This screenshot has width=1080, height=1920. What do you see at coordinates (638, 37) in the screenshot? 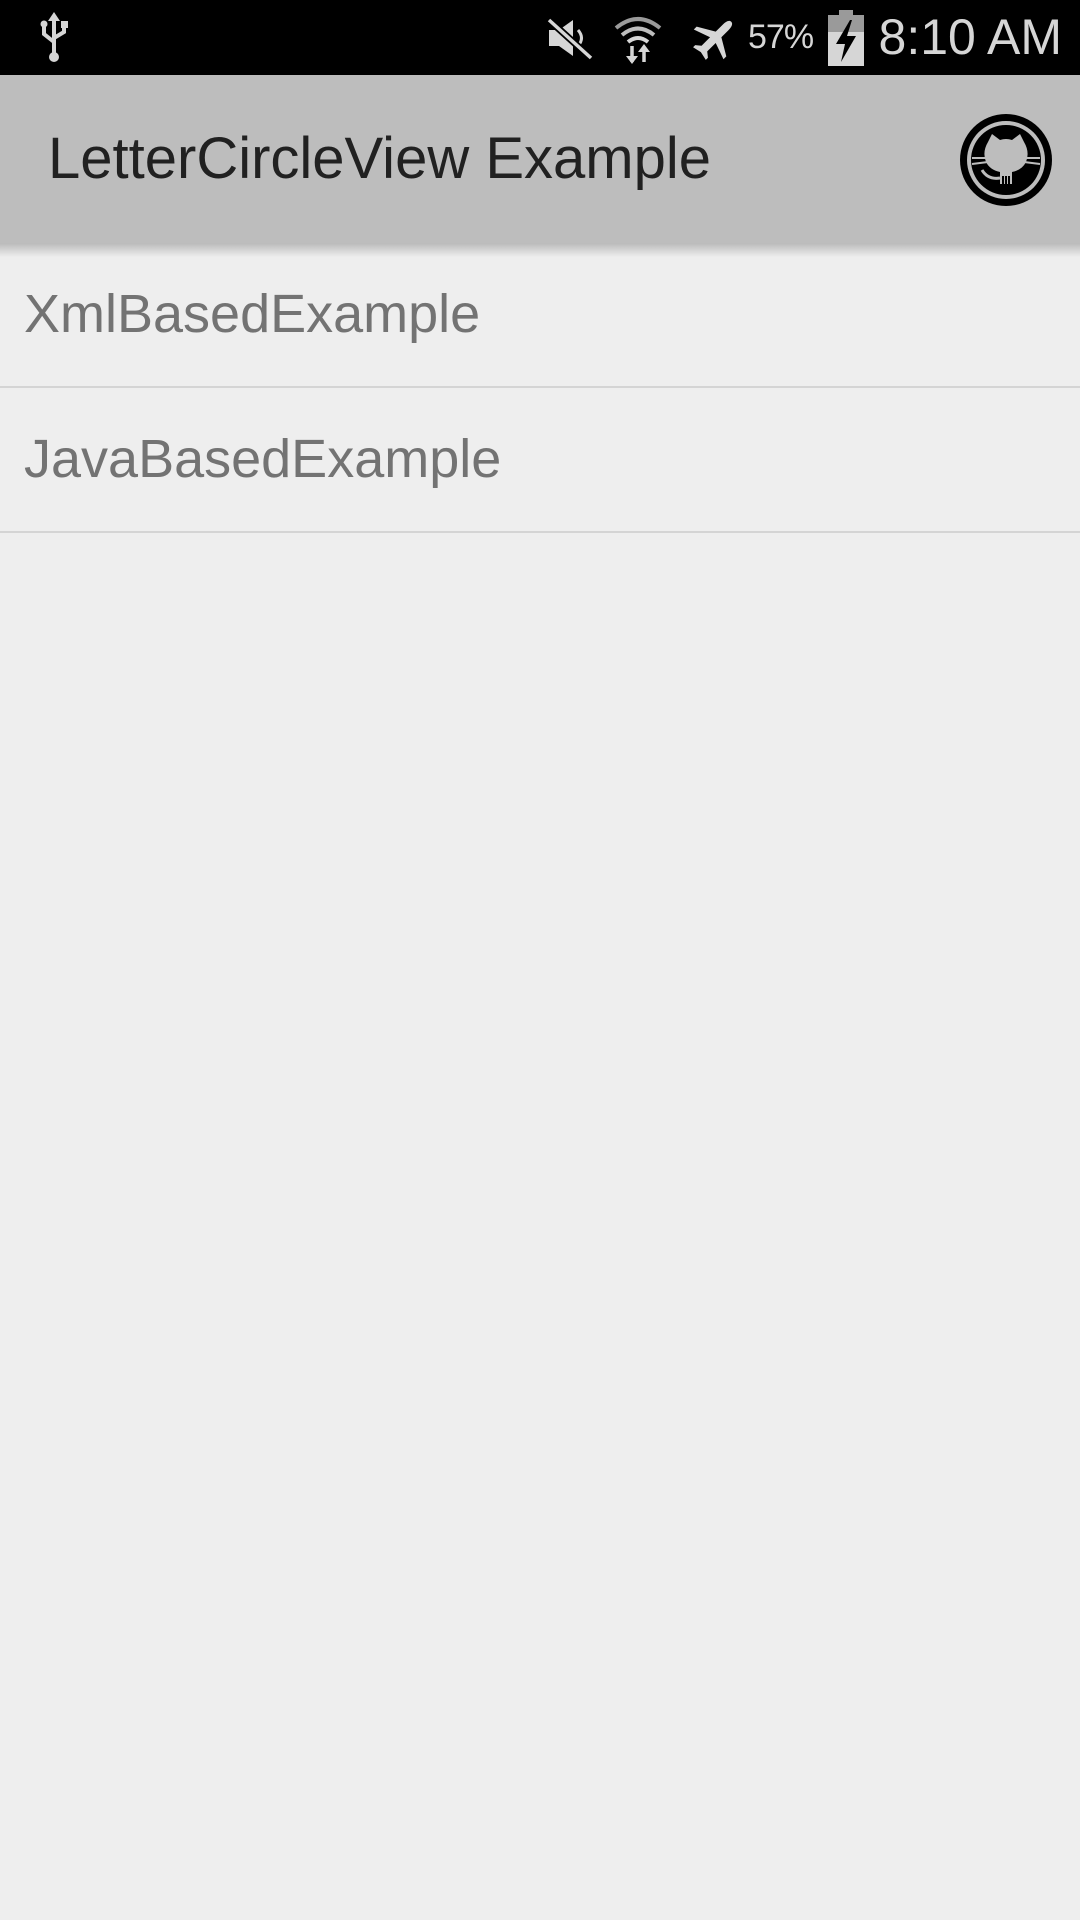
I see `wifi-icon` at bounding box center [638, 37].